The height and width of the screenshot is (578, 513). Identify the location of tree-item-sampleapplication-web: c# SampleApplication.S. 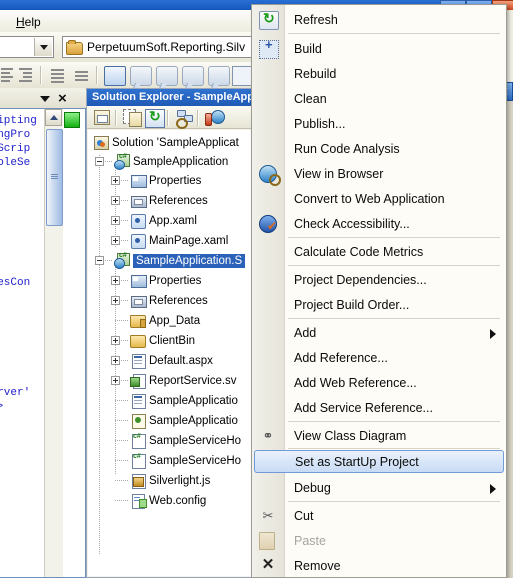
(180, 260).